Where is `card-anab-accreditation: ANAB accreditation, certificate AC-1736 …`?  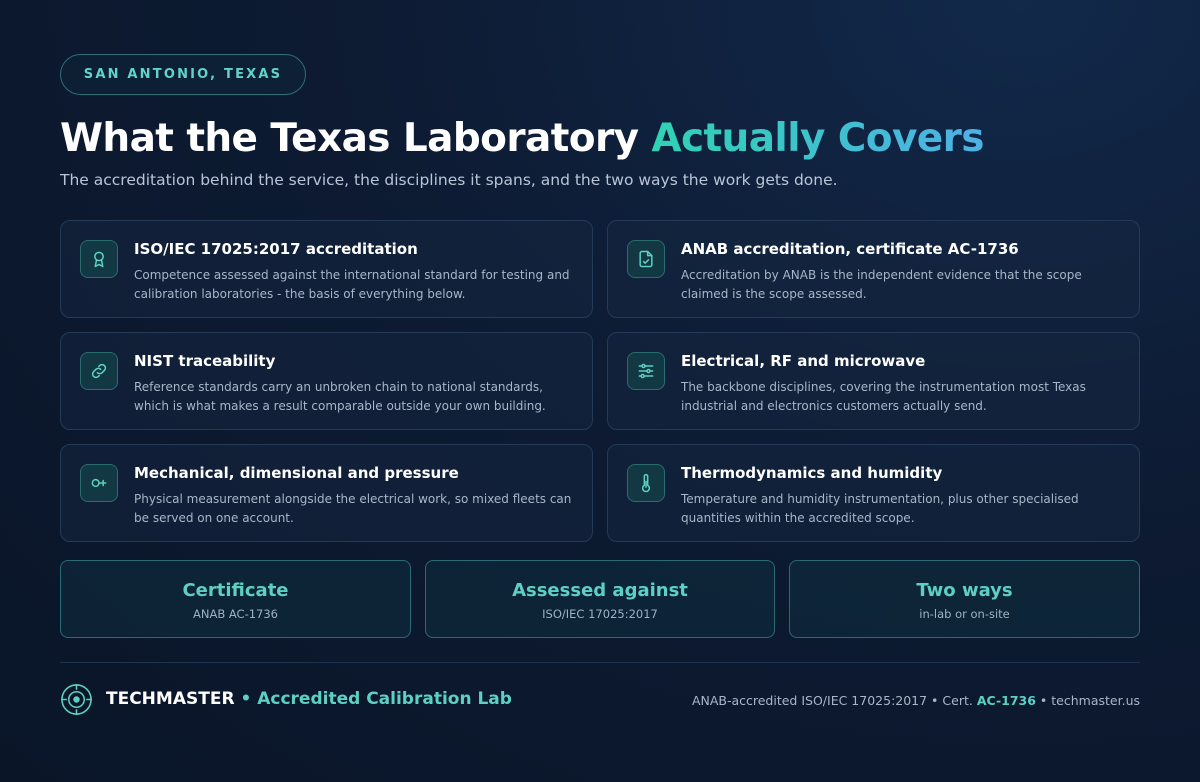 card-anab-accreditation: ANAB accreditation, certificate AC-1736 … is located at coordinates (873, 269).